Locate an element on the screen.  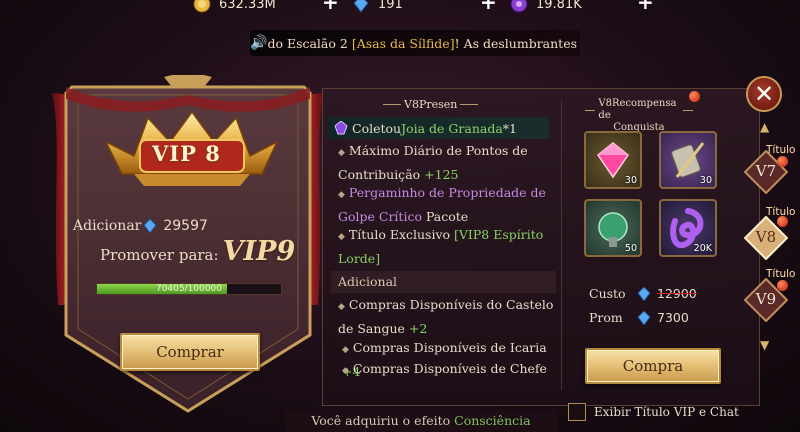
gem-value: 19.81K is located at coordinates (559, 6).